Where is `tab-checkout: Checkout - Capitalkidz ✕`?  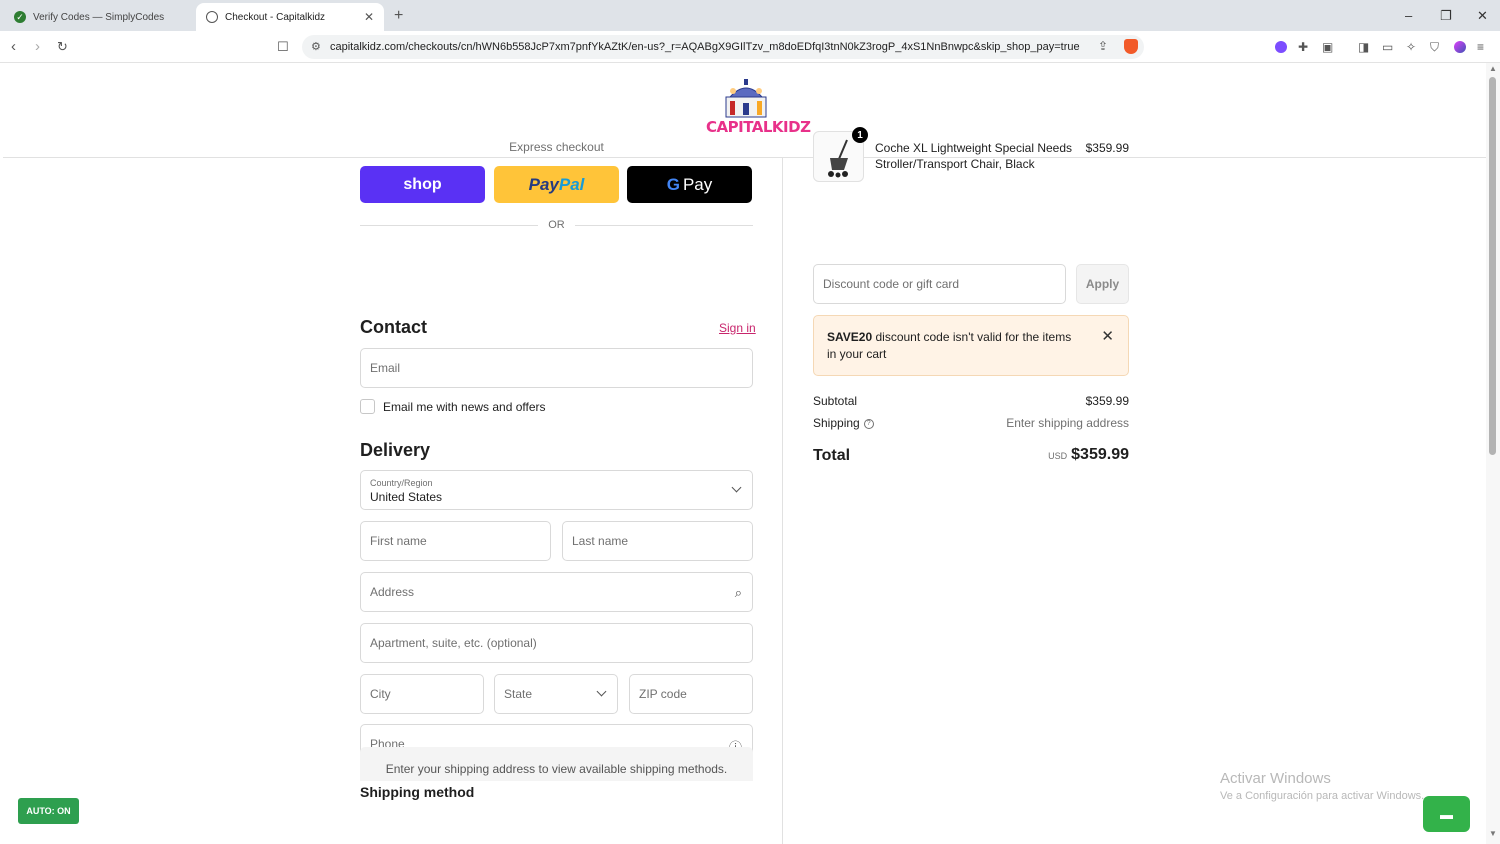
tab-checkout: Checkout - Capitalkidz ✕ is located at coordinates (290, 17).